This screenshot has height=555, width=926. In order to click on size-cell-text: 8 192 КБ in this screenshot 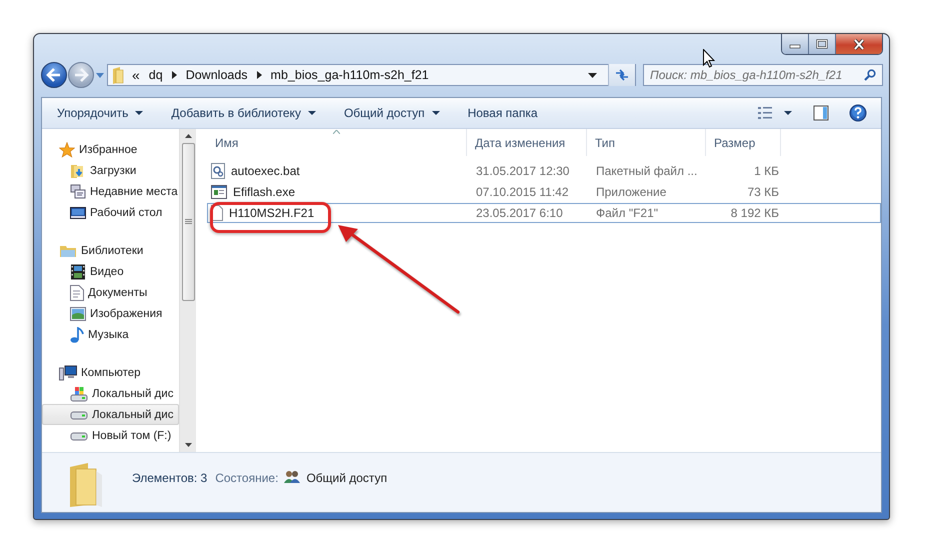, I will do `click(755, 213)`.